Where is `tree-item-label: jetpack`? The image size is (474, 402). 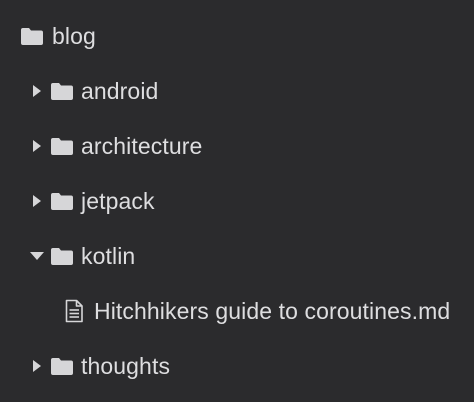 tree-item-label: jetpack is located at coordinates (118, 200).